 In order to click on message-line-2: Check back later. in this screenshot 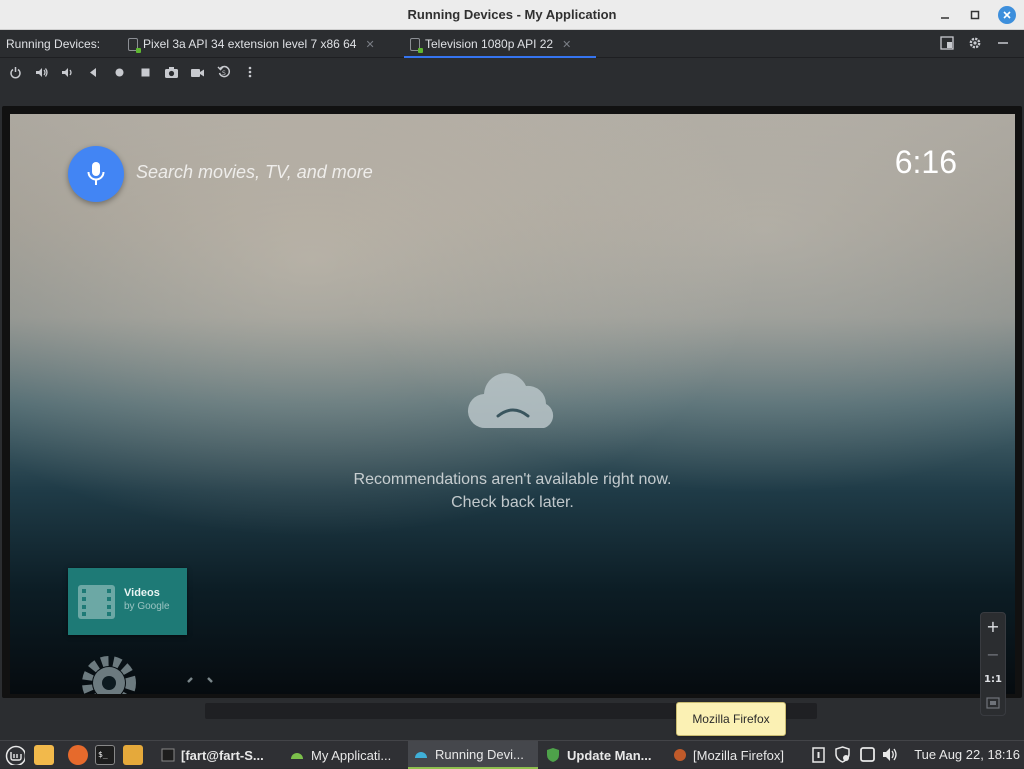, I will do `click(512, 502)`.